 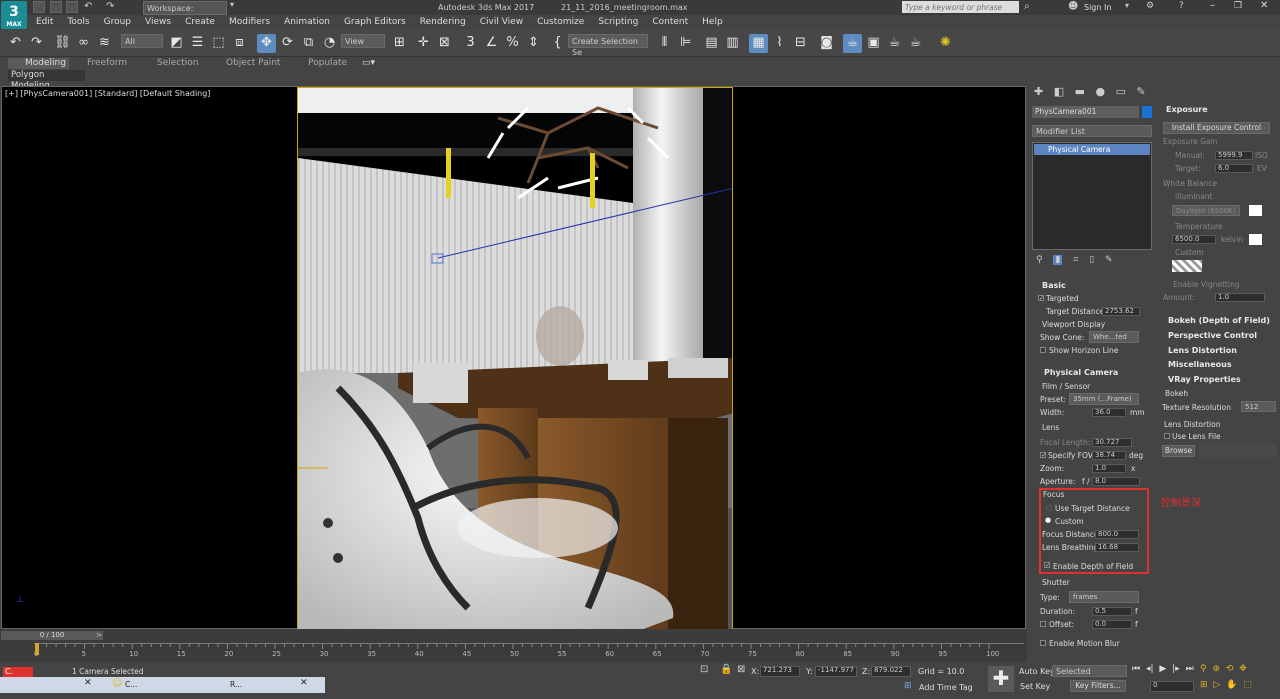 I want to click on user-icon: ☻, so click(x=1073, y=6).